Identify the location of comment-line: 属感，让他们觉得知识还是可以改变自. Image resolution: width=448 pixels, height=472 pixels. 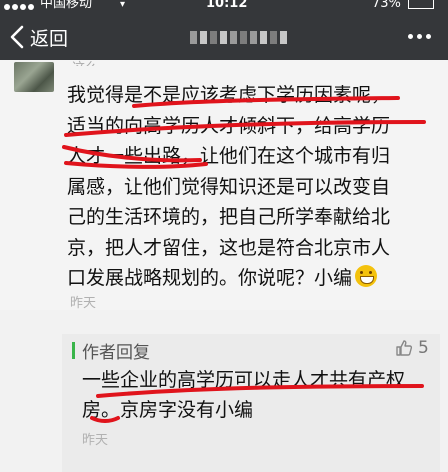
(229, 186).